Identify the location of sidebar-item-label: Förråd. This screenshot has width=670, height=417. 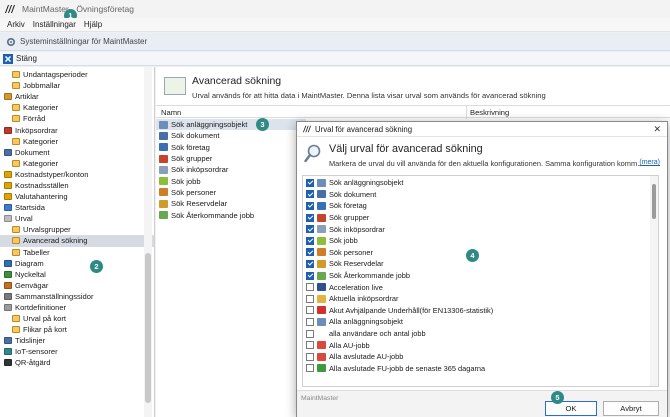
(34, 119).